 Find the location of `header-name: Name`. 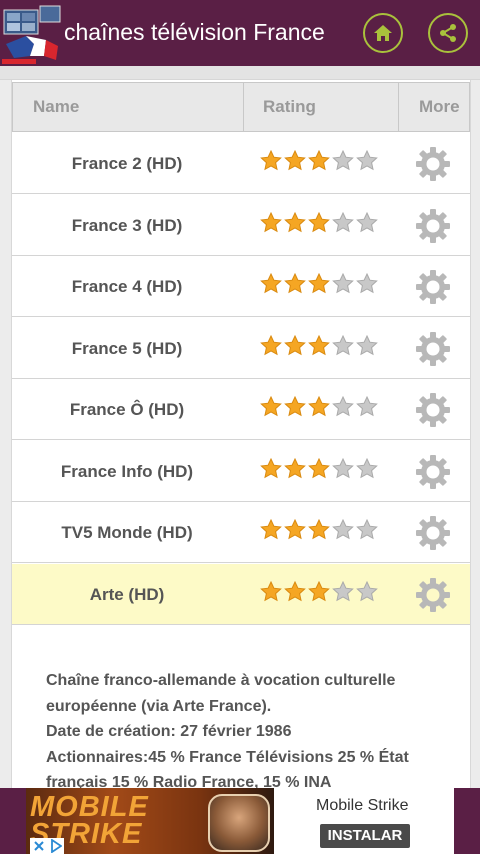

header-name: Name is located at coordinates (56, 107).